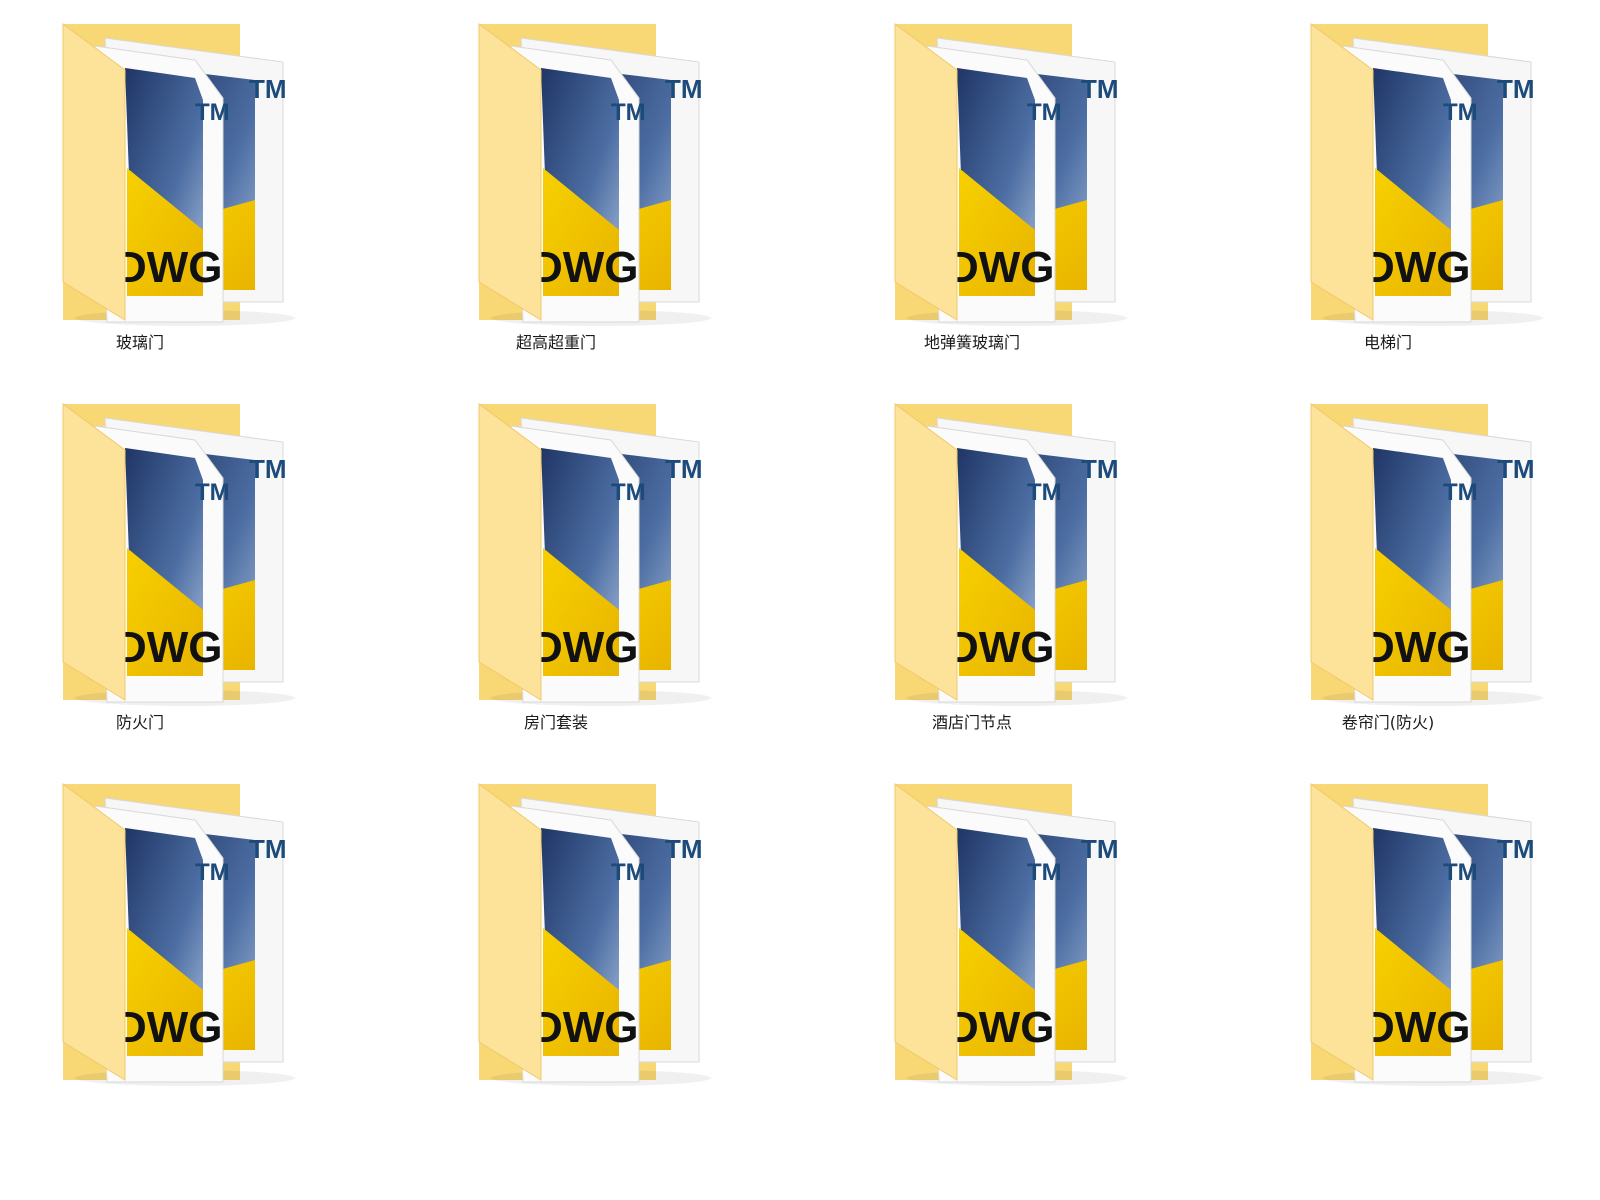 Image resolution: width=1600 pixels, height=1200 pixels. I want to click on folder-label: 房门套装, so click(555, 722).